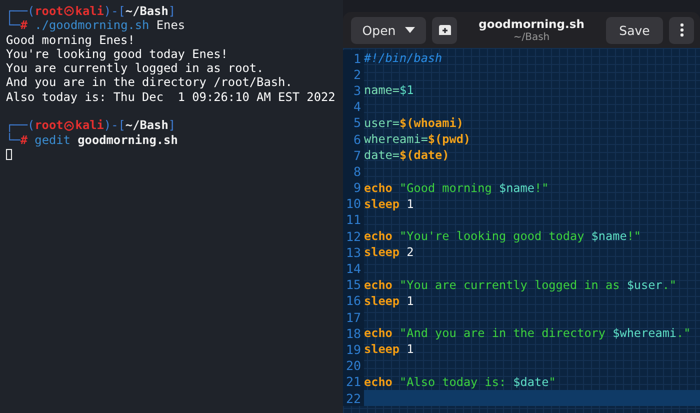  I want to click on code-line: date=$(date), so click(407, 155).